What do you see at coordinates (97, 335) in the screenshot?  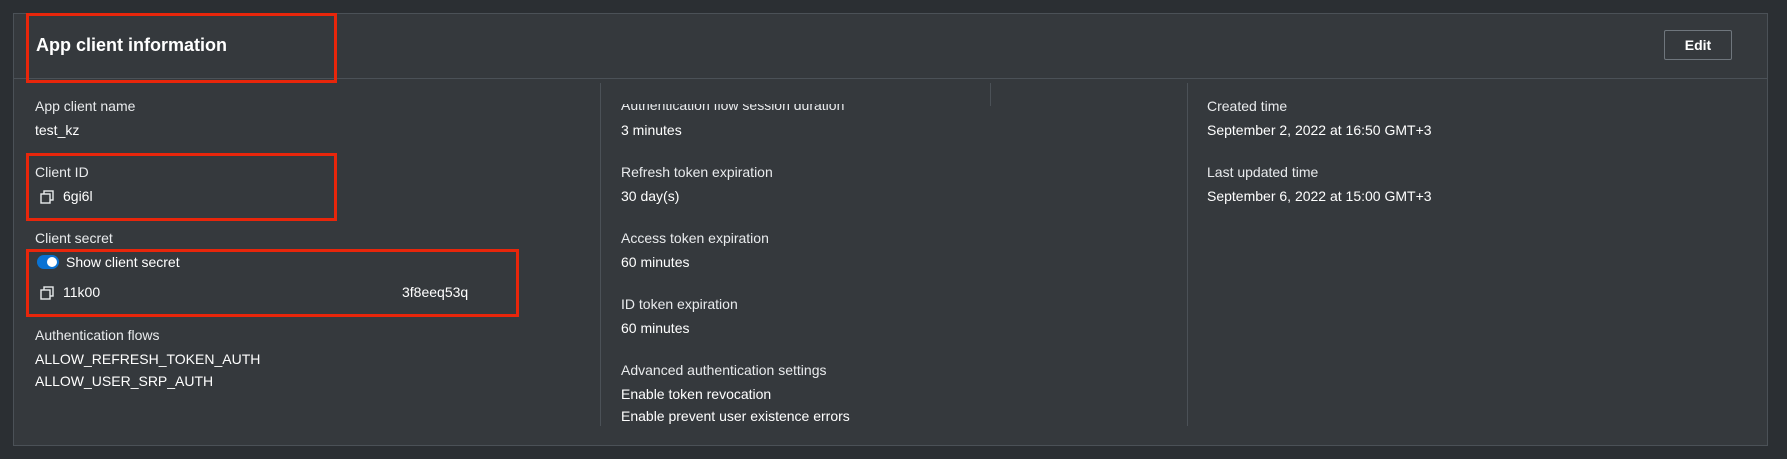 I see `auth-flows-label: Authentication flows` at bounding box center [97, 335].